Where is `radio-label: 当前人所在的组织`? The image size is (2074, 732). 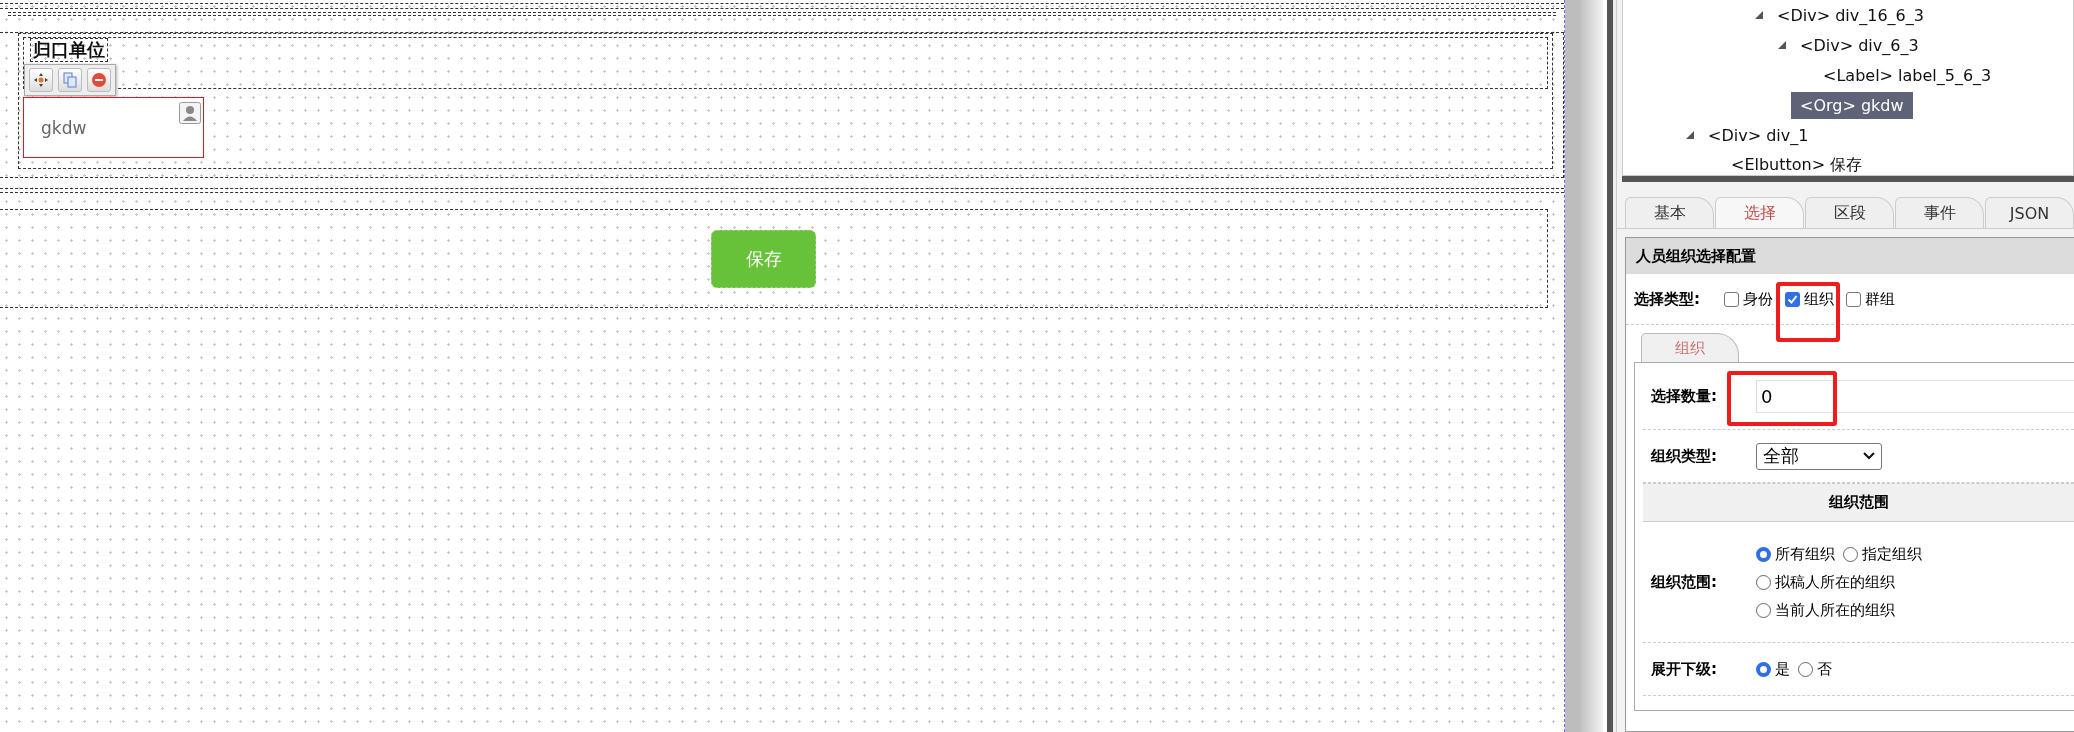
radio-label: 当前人所在的组织 is located at coordinates (1835, 610).